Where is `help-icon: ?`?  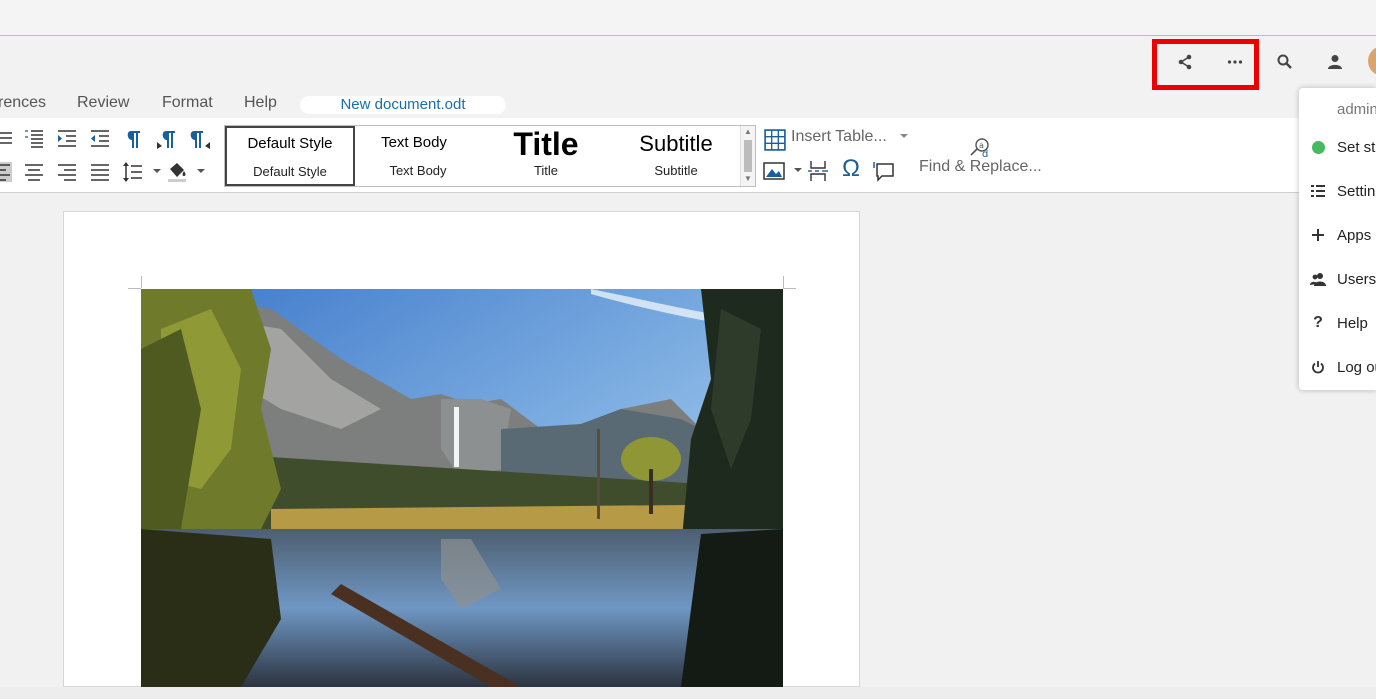
help-icon: ? is located at coordinates (1318, 322).